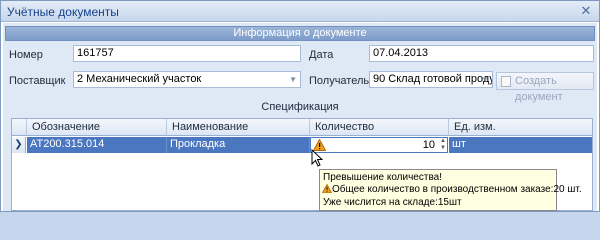  Describe the element at coordinates (187, 53) in the screenshot. I see `number-field: 161757` at that location.